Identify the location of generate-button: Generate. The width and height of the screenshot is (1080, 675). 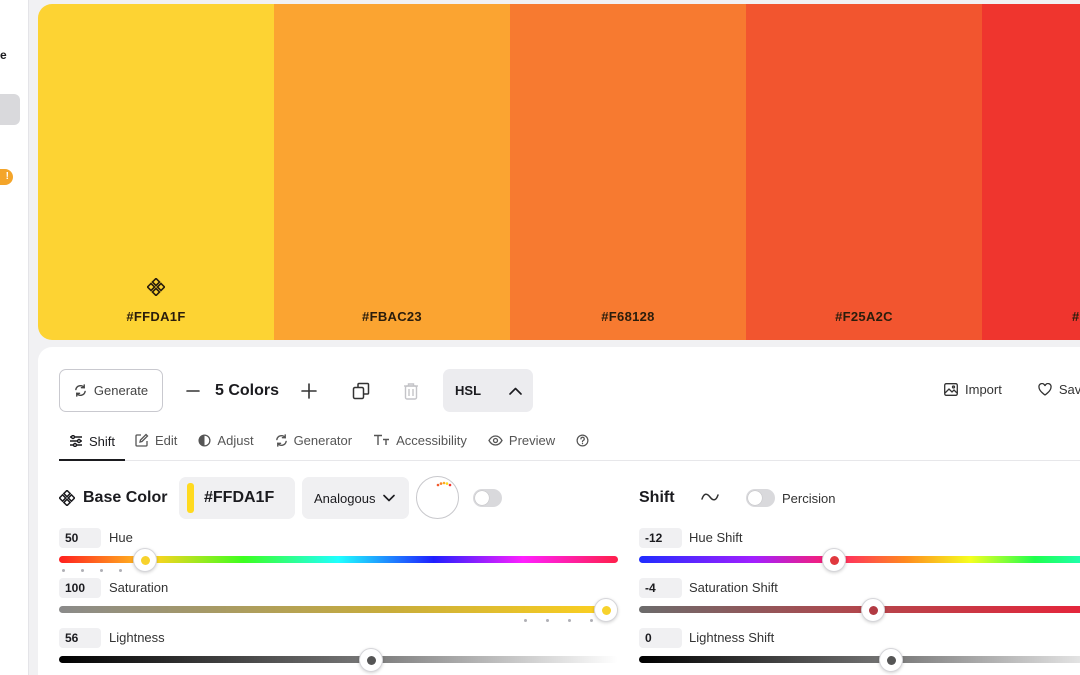
(111, 390).